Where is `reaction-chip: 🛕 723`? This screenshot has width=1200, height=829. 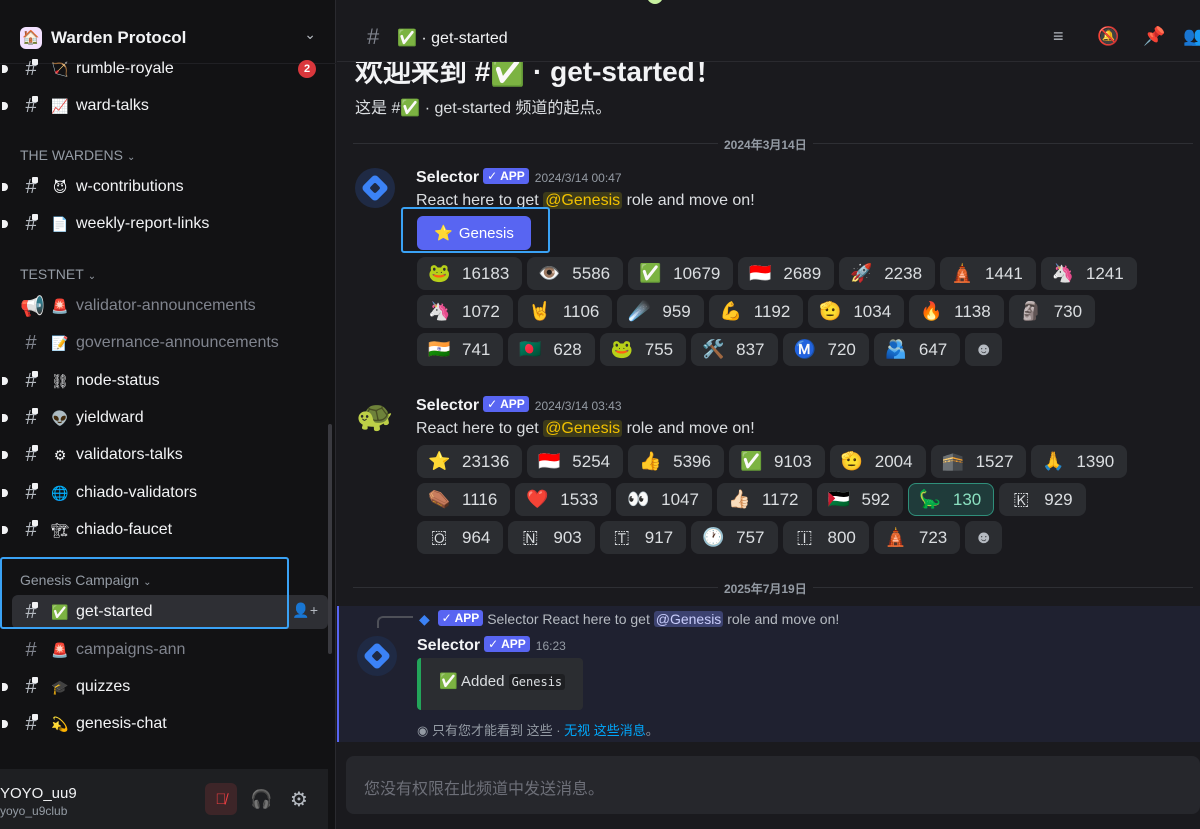 reaction-chip: 🛕 723 is located at coordinates (917, 537).